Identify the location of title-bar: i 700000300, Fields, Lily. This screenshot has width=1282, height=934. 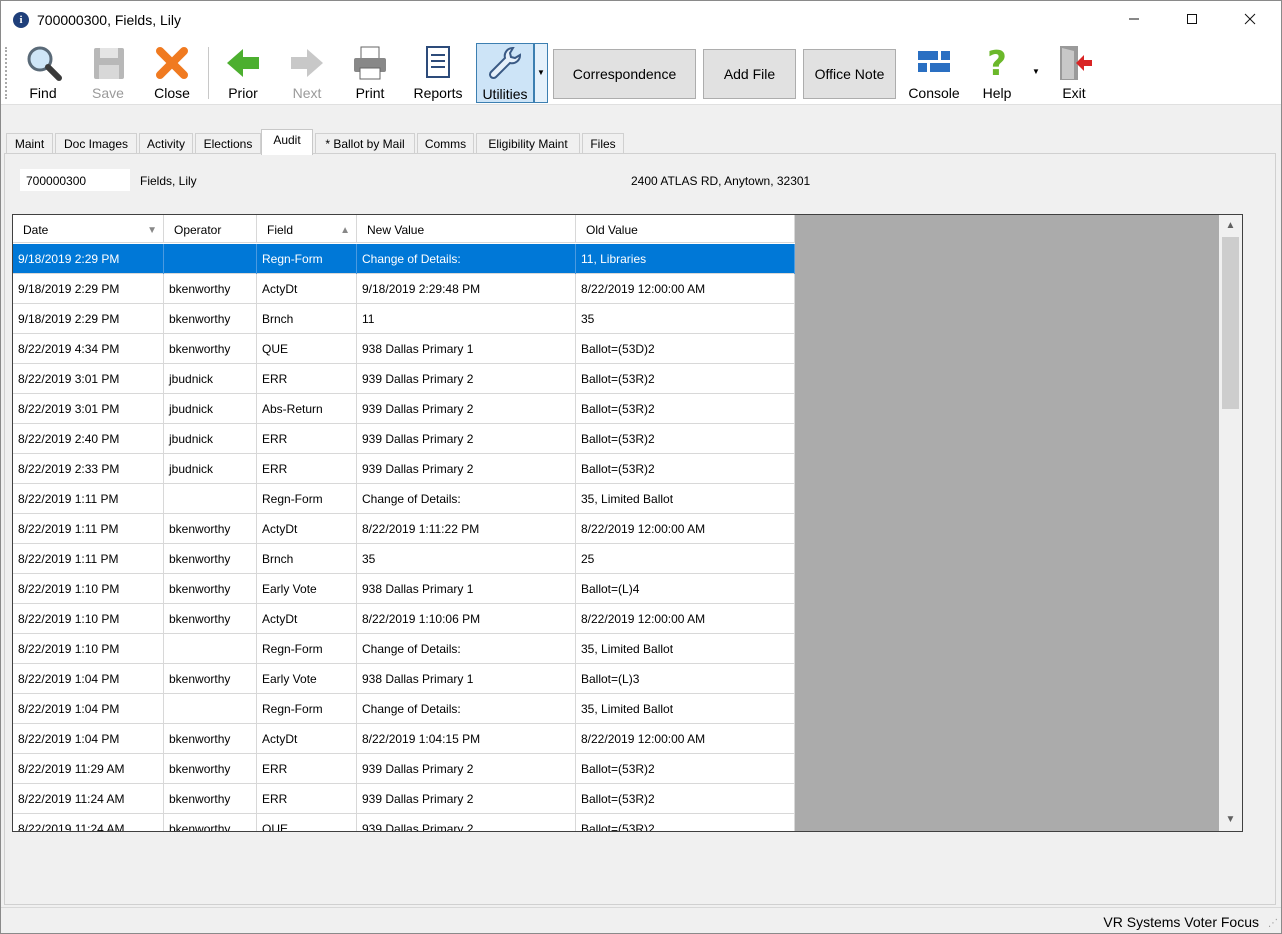
(641, 20).